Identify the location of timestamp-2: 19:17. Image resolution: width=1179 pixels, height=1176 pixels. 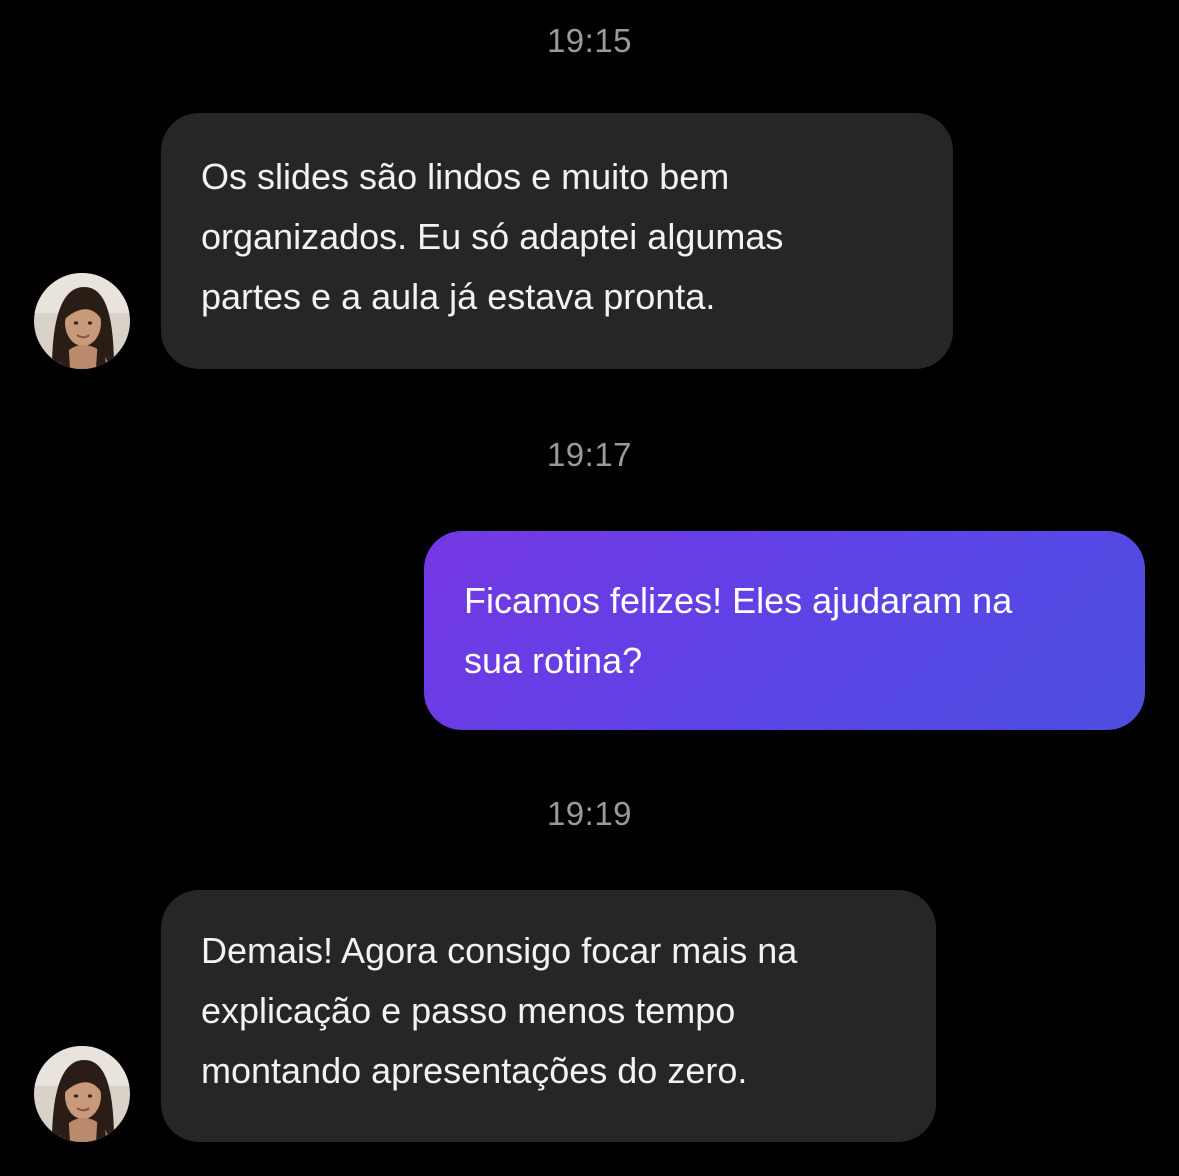
(589, 454).